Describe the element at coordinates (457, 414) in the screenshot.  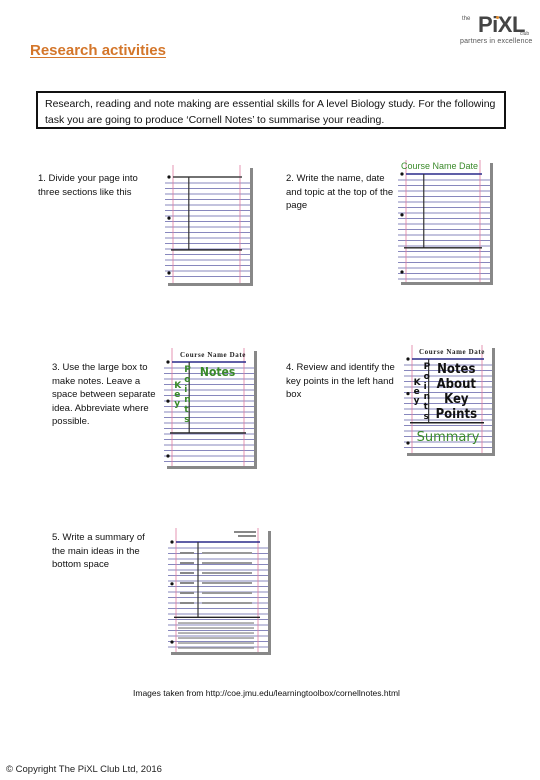
I see `notes-label: Points` at that location.